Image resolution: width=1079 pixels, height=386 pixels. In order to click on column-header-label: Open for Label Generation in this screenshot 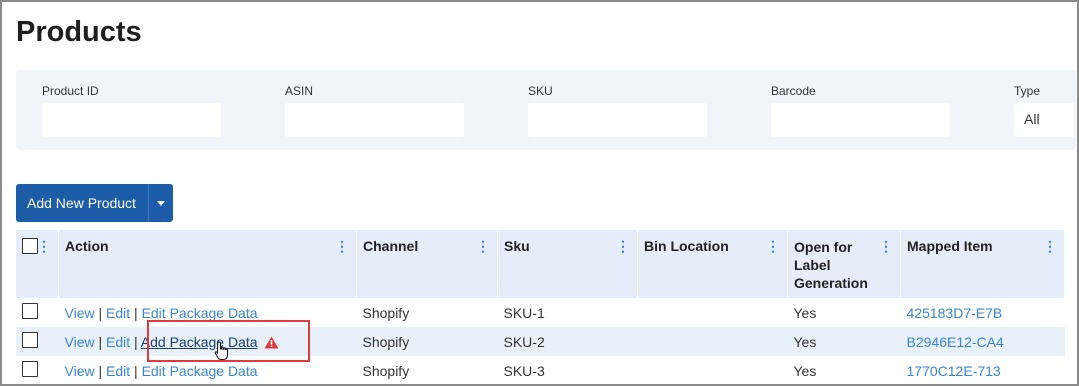, I will do `click(831, 265)`.